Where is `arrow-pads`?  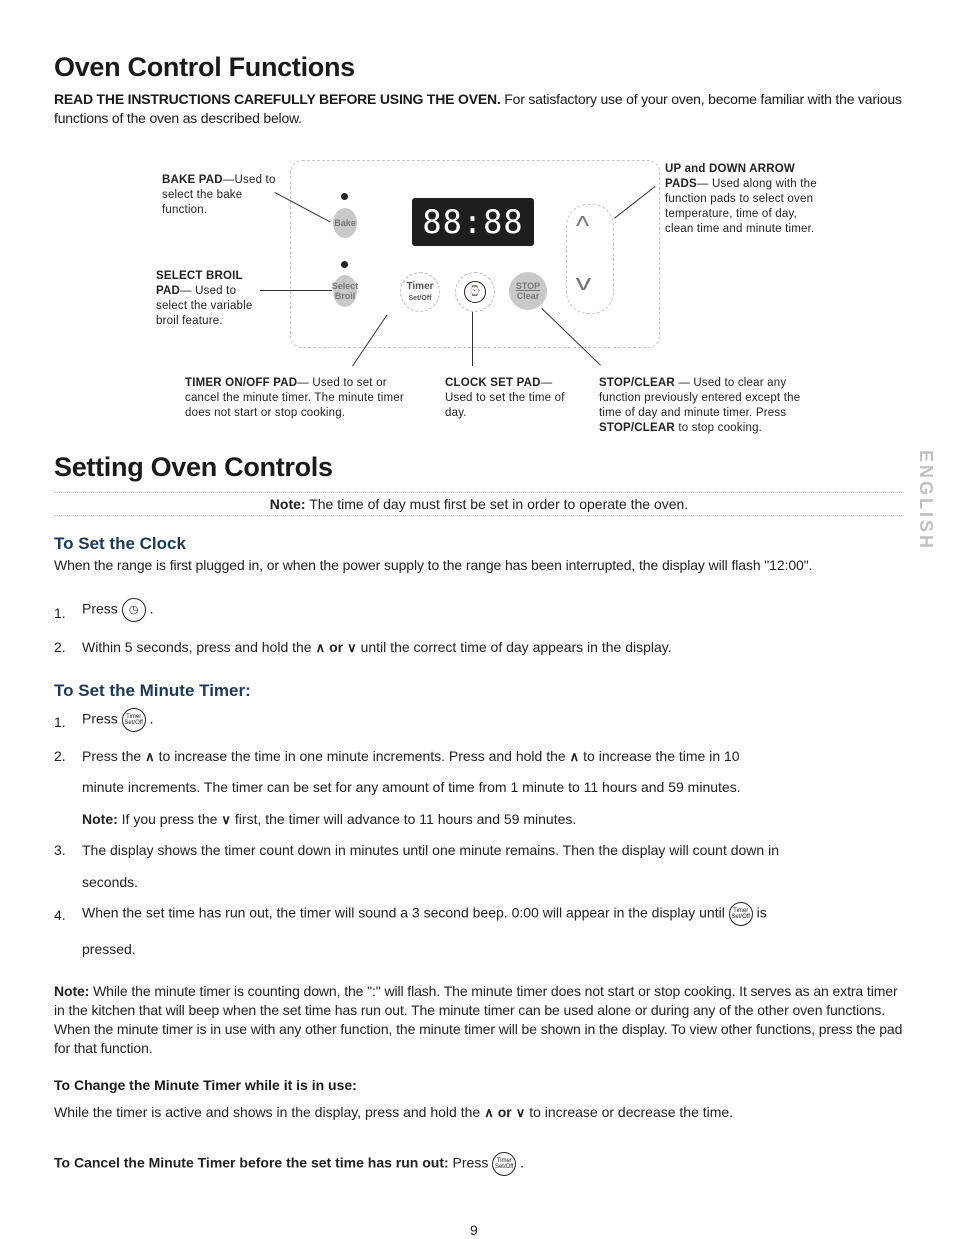
arrow-pads is located at coordinates (590, 259).